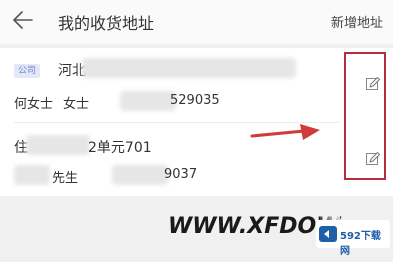 This screenshot has height=262, width=393. I want to click on recipient-name: 何女士, so click(34, 104).